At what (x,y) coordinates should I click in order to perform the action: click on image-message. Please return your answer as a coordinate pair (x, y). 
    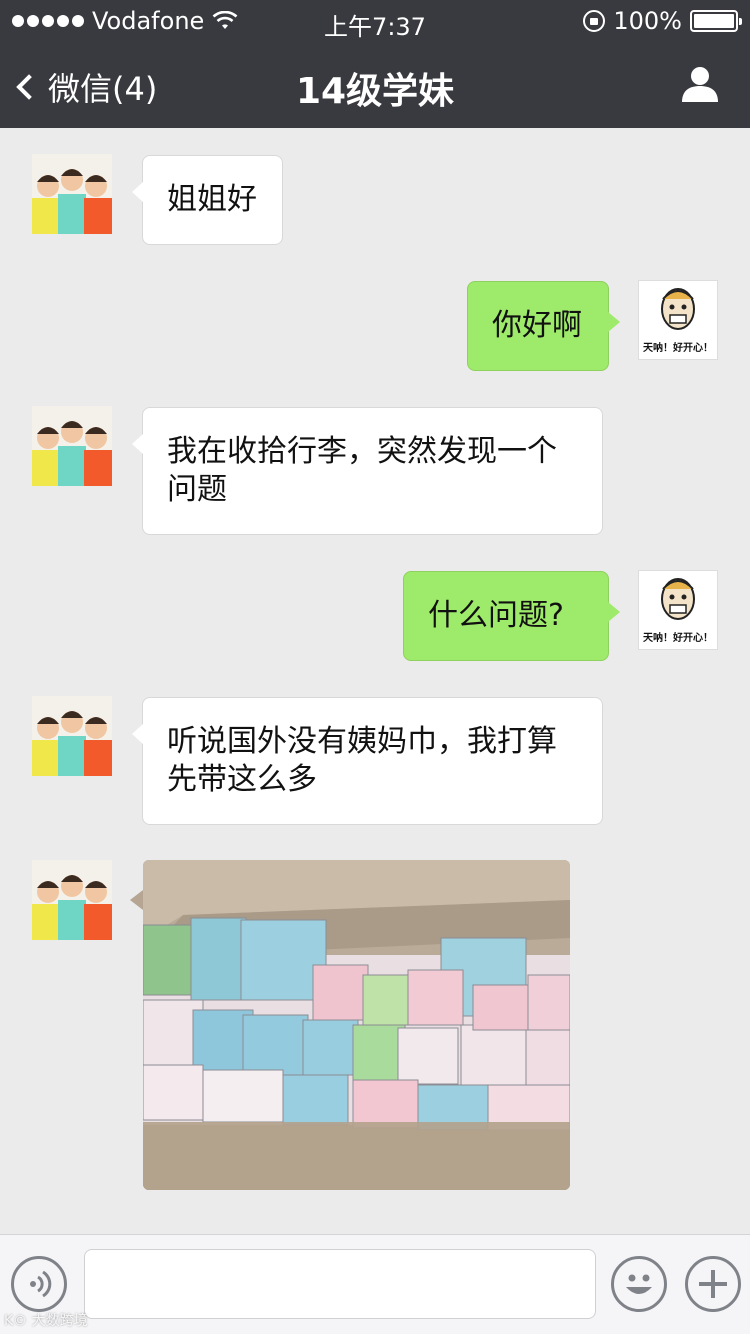
    Looking at the image, I should click on (356, 1025).